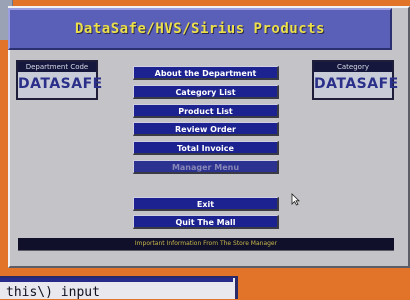 The width and height of the screenshot is (410, 300). Describe the element at coordinates (295, 200) in the screenshot. I see `arrow-cursor-icon` at that location.